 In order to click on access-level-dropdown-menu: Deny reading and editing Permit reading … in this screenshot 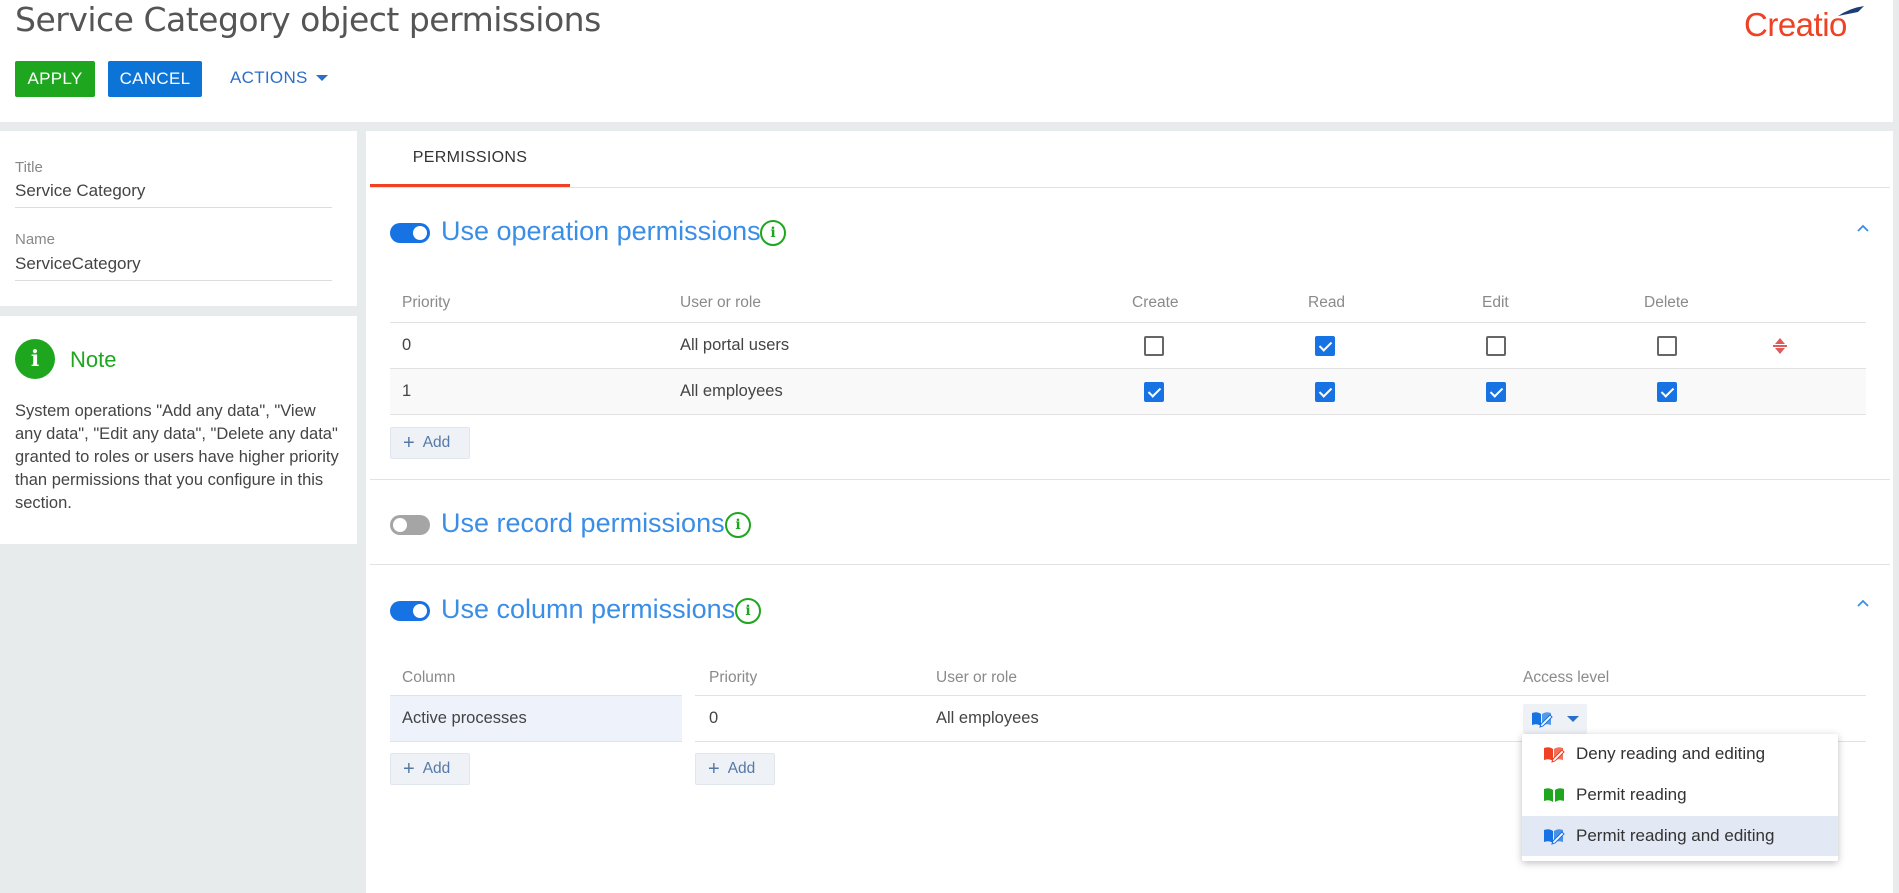, I will do `click(1680, 797)`.